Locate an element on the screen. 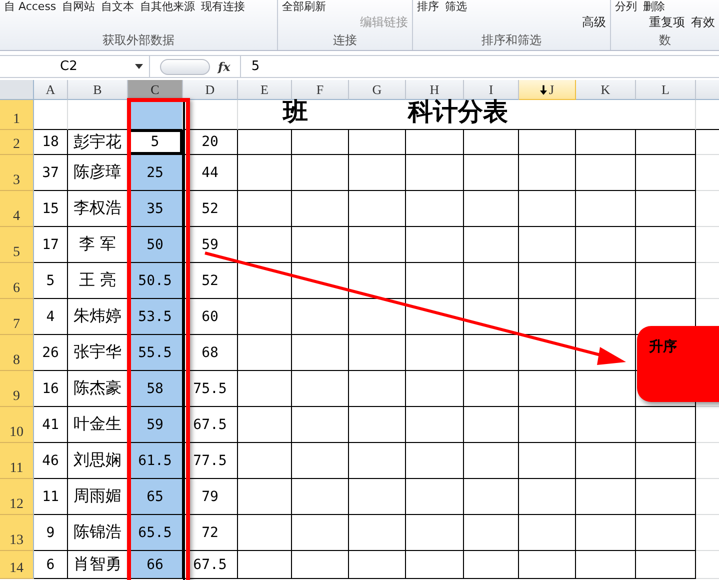 The image size is (719, 580). ribbon-button: 自其他来源 is located at coordinates (168, 7).